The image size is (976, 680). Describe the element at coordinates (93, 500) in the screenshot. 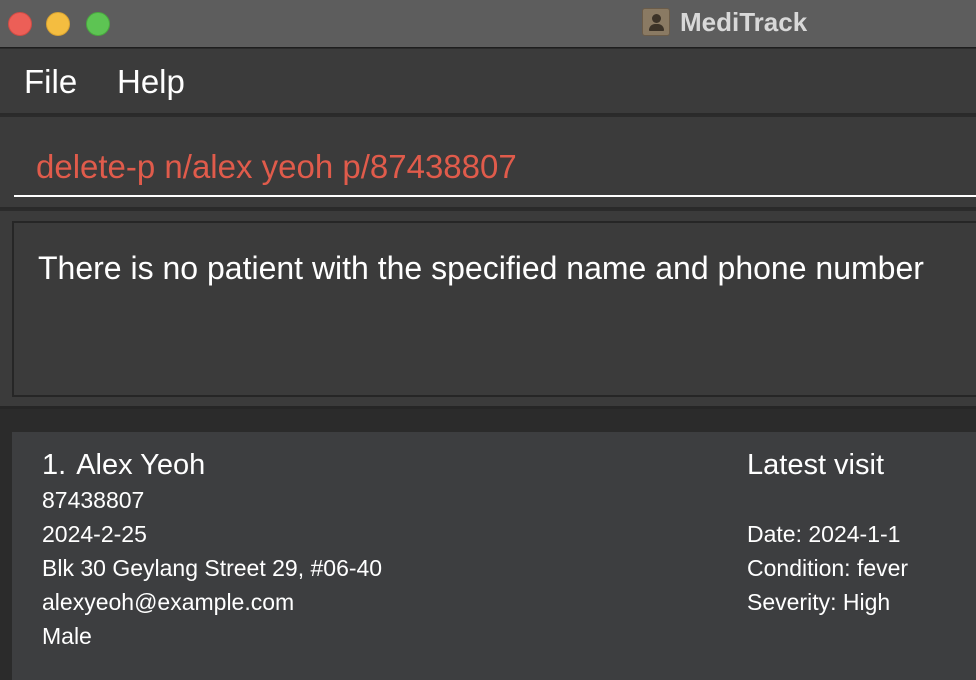

I see `patient-phone: 87438807` at that location.